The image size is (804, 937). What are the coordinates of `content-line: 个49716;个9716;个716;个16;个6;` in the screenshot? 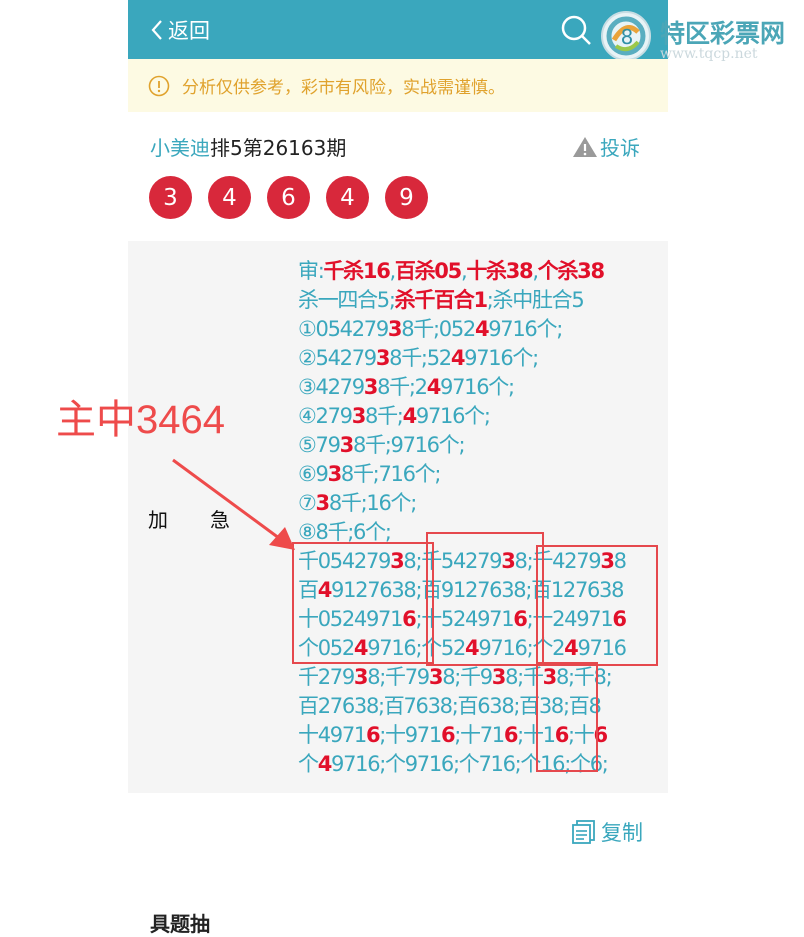 It's located at (483, 764).